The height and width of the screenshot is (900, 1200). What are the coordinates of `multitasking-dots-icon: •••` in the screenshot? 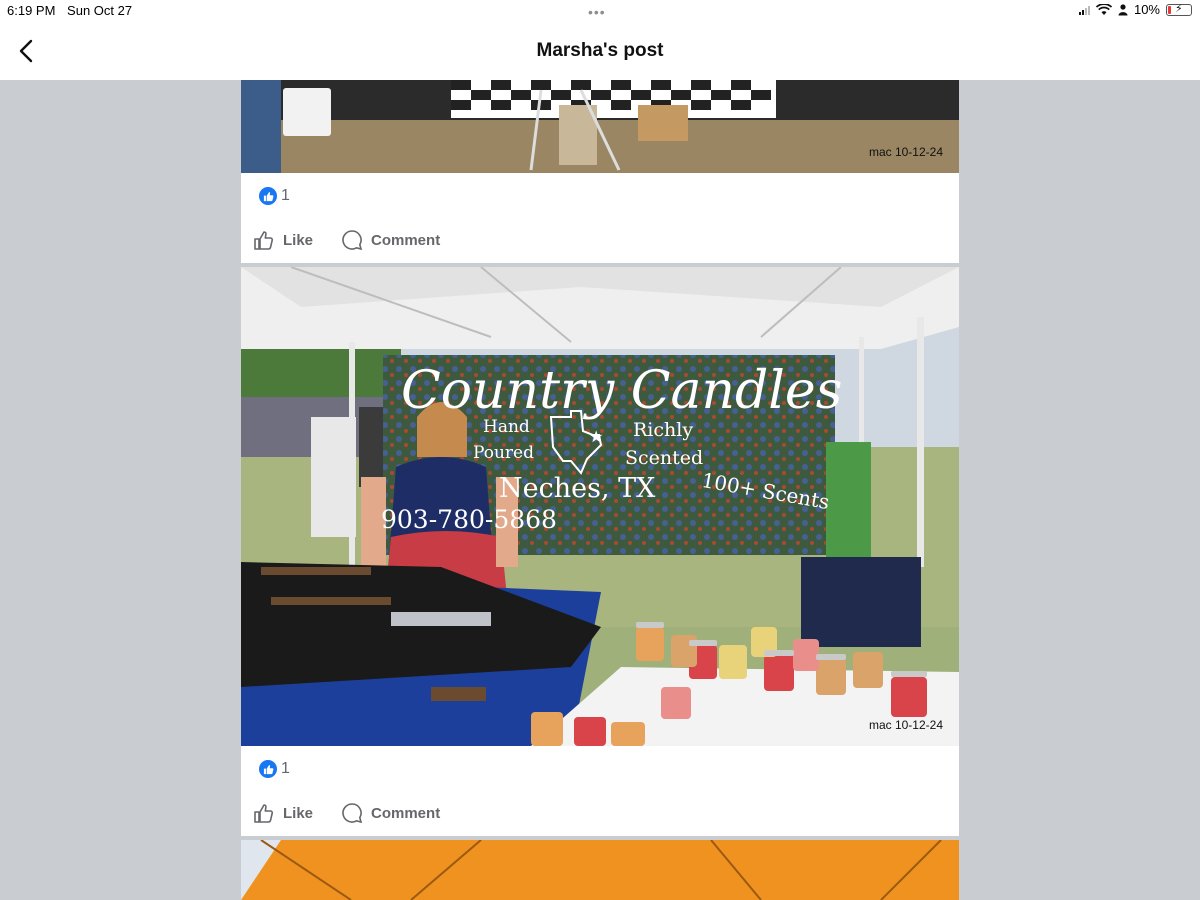 It's located at (597, 12).